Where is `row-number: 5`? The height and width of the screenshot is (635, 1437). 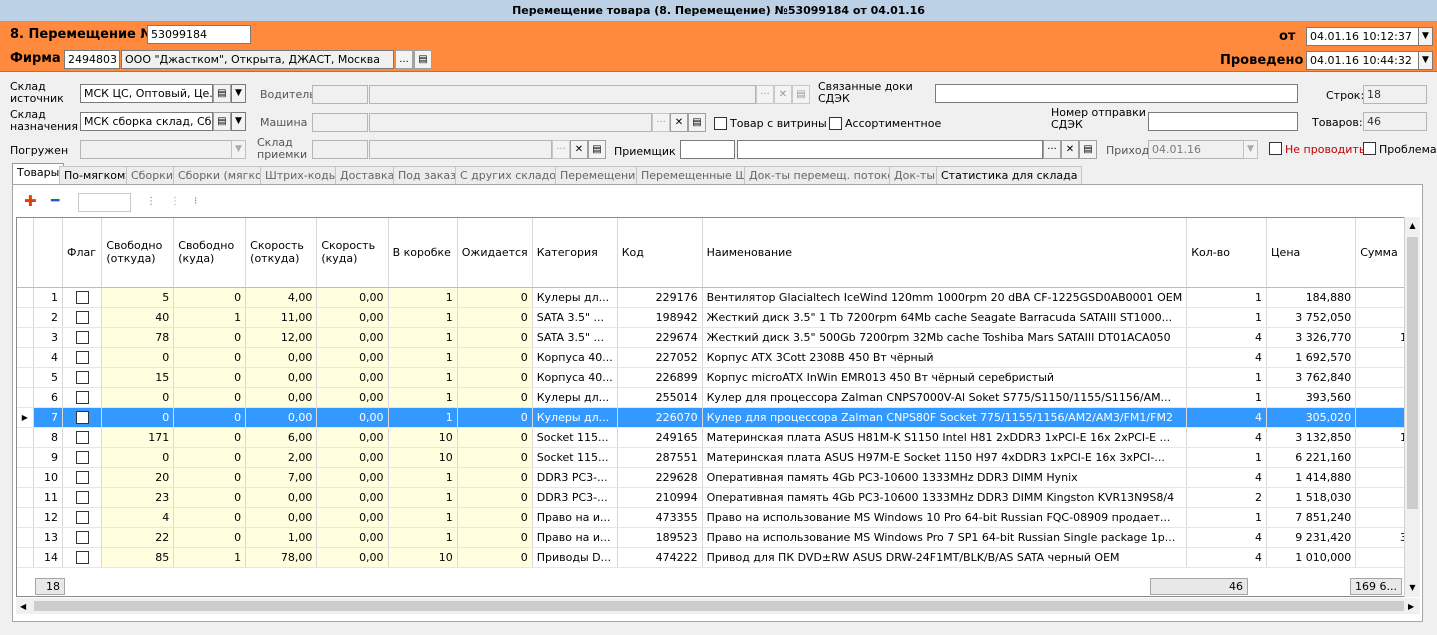 row-number: 5 is located at coordinates (48, 377).